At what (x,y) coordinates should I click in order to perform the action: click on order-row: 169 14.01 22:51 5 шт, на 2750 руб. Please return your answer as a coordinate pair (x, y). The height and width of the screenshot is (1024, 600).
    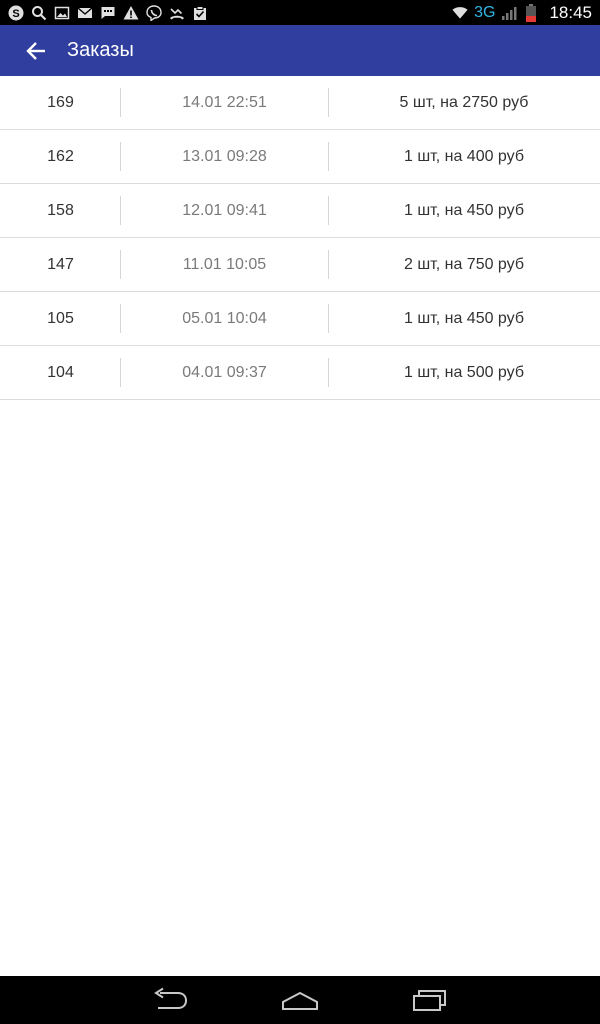
    Looking at the image, I should click on (300, 103).